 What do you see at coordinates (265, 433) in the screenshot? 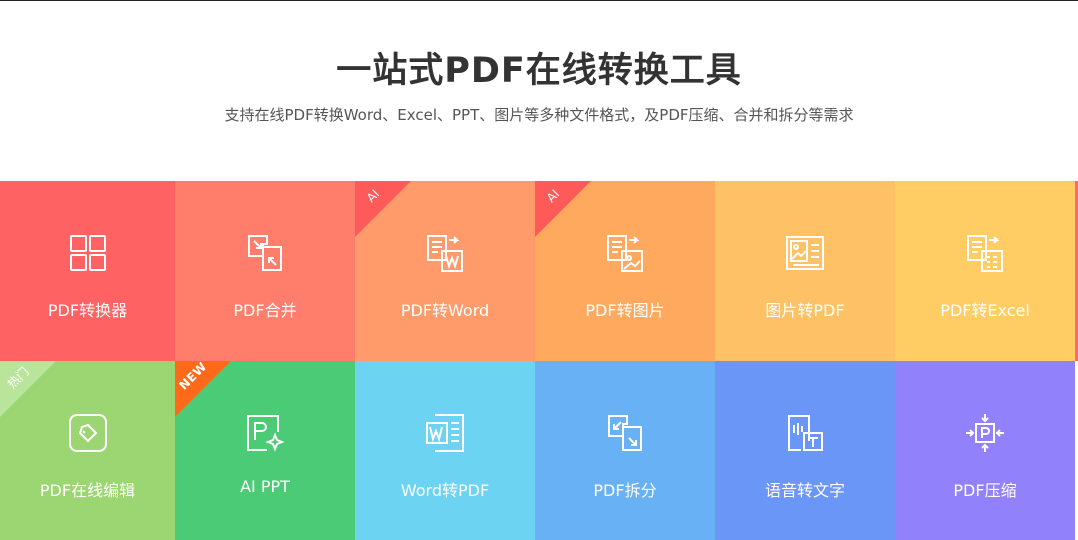
I see `ai-ppt-icon` at bounding box center [265, 433].